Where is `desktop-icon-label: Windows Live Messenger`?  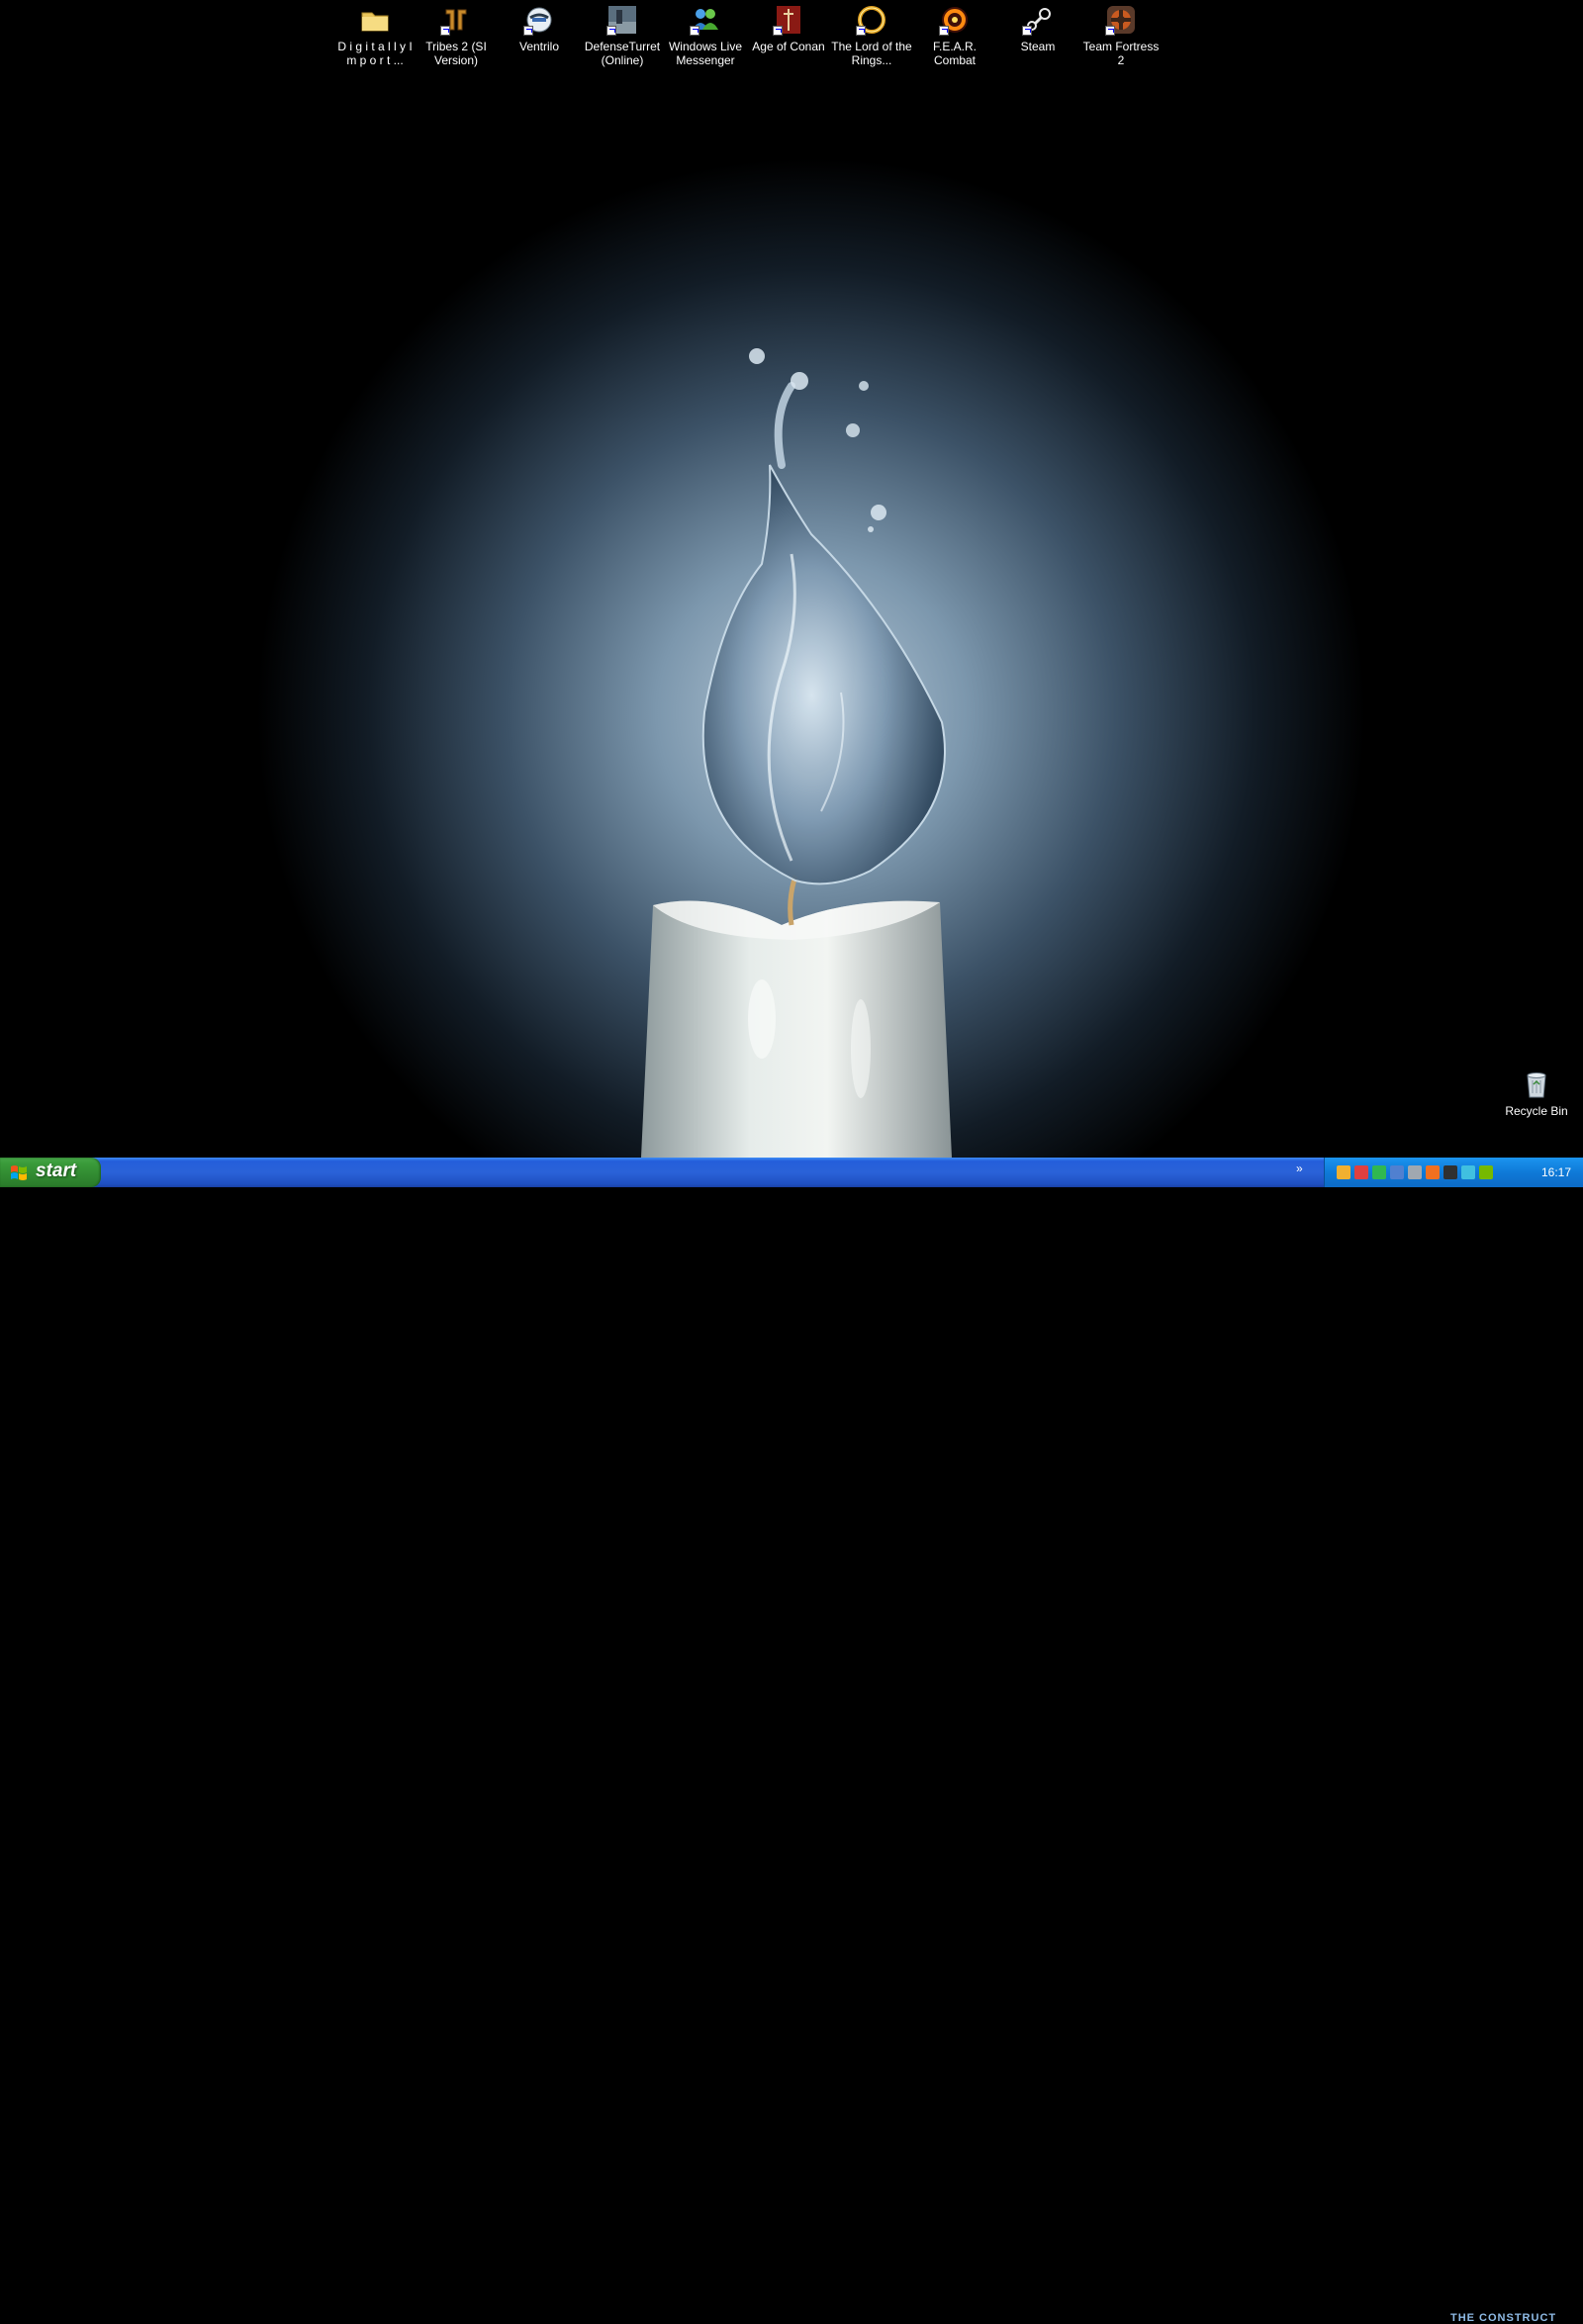
desktop-icon-label: Windows Live Messenger is located at coordinates (705, 53).